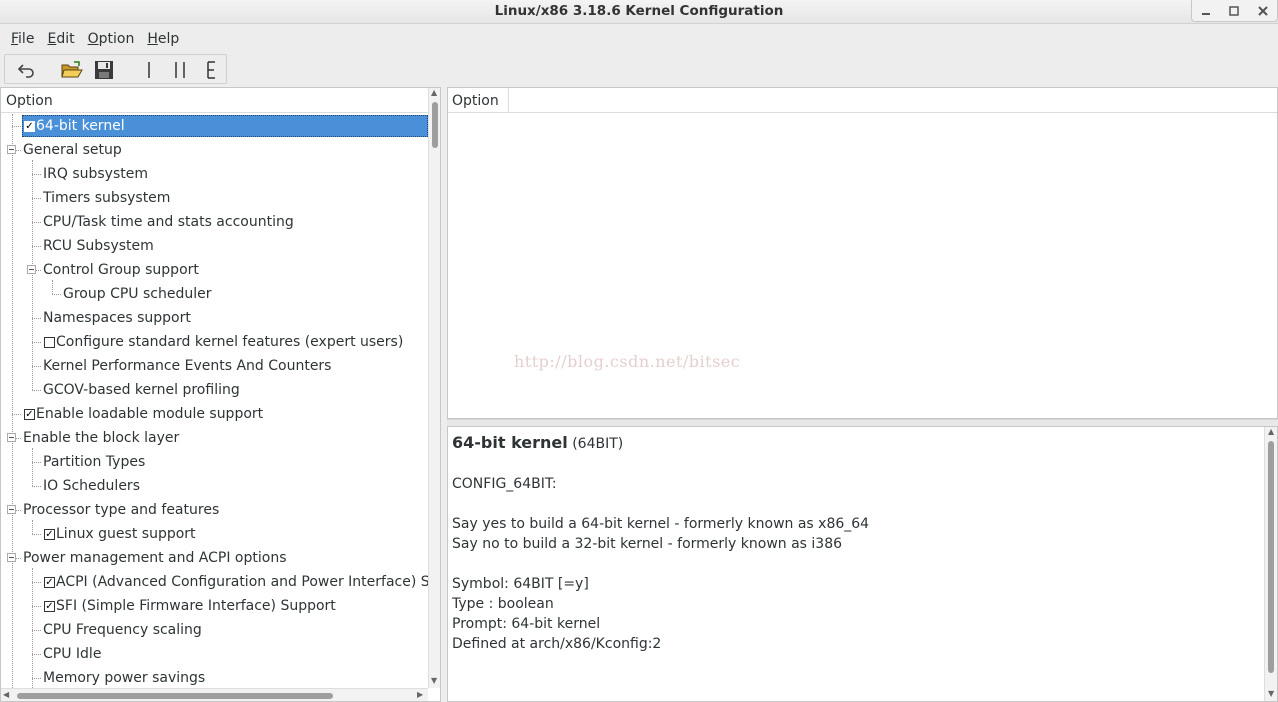 This screenshot has width=1278, height=702. Describe the element at coordinates (111, 40) in the screenshot. I see `menu-option: Option` at that location.